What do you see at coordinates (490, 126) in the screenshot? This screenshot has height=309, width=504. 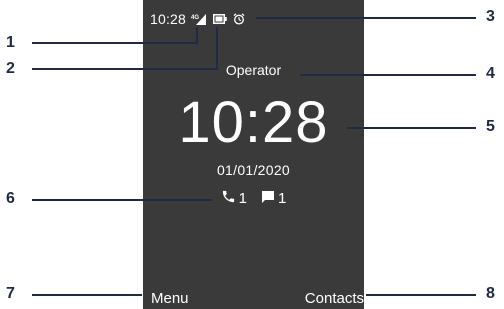 I see `callout-number-5: 5` at bounding box center [490, 126].